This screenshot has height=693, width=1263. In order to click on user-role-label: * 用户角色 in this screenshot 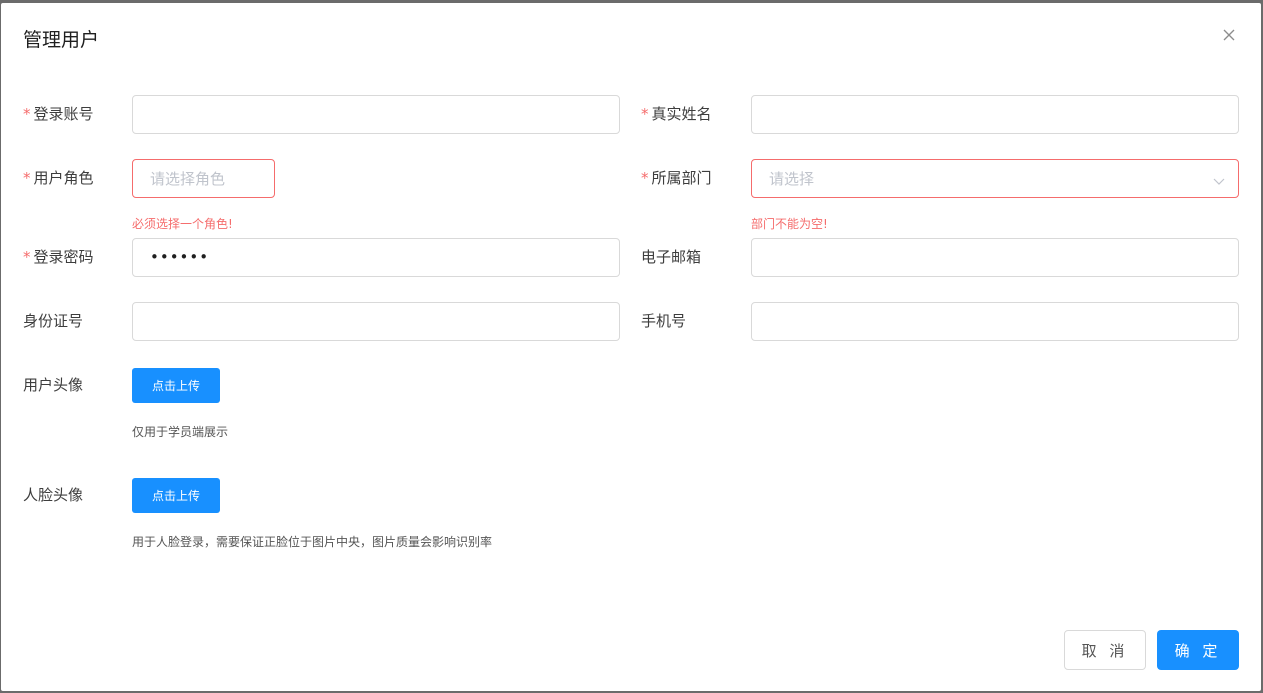, I will do `click(58, 178)`.